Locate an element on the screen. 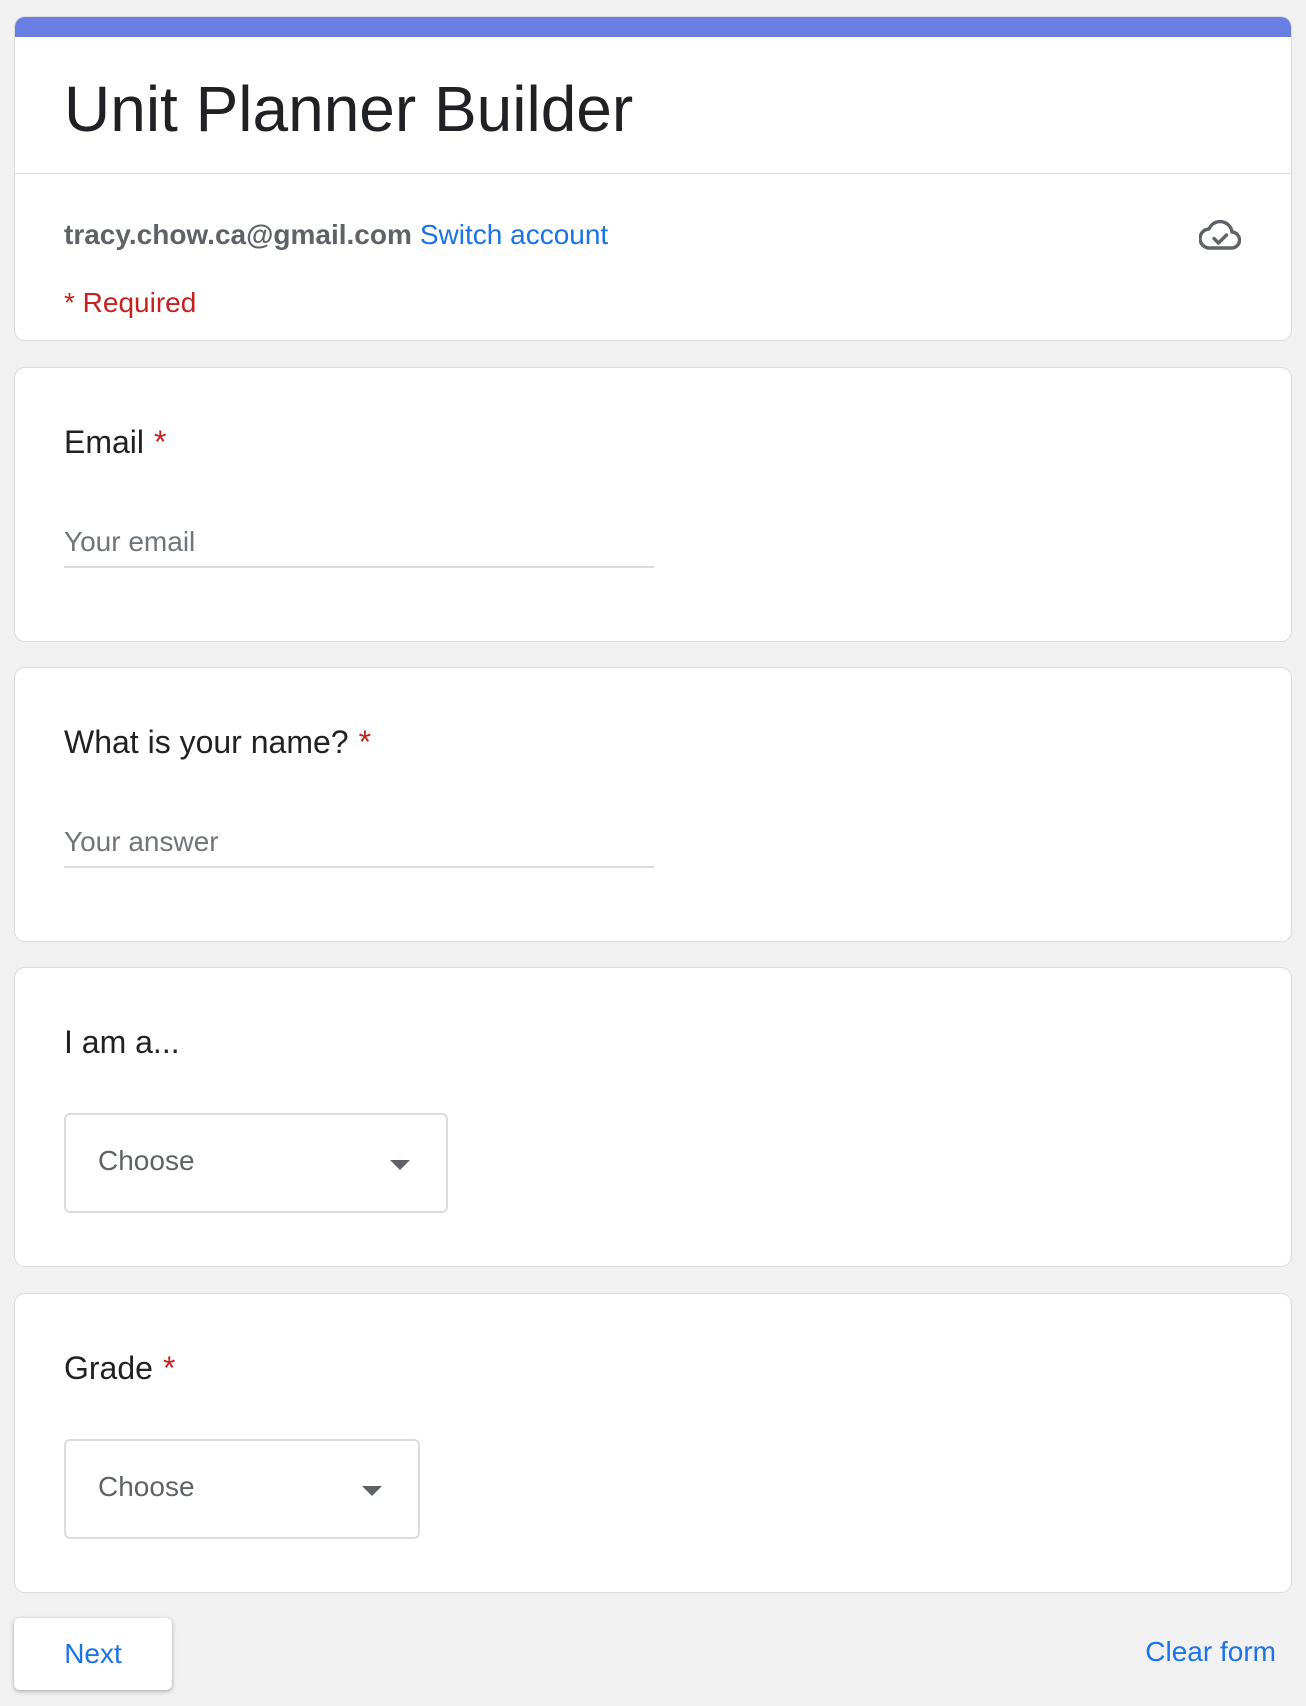  form-title: Unit Planner Builder is located at coordinates (349, 109).